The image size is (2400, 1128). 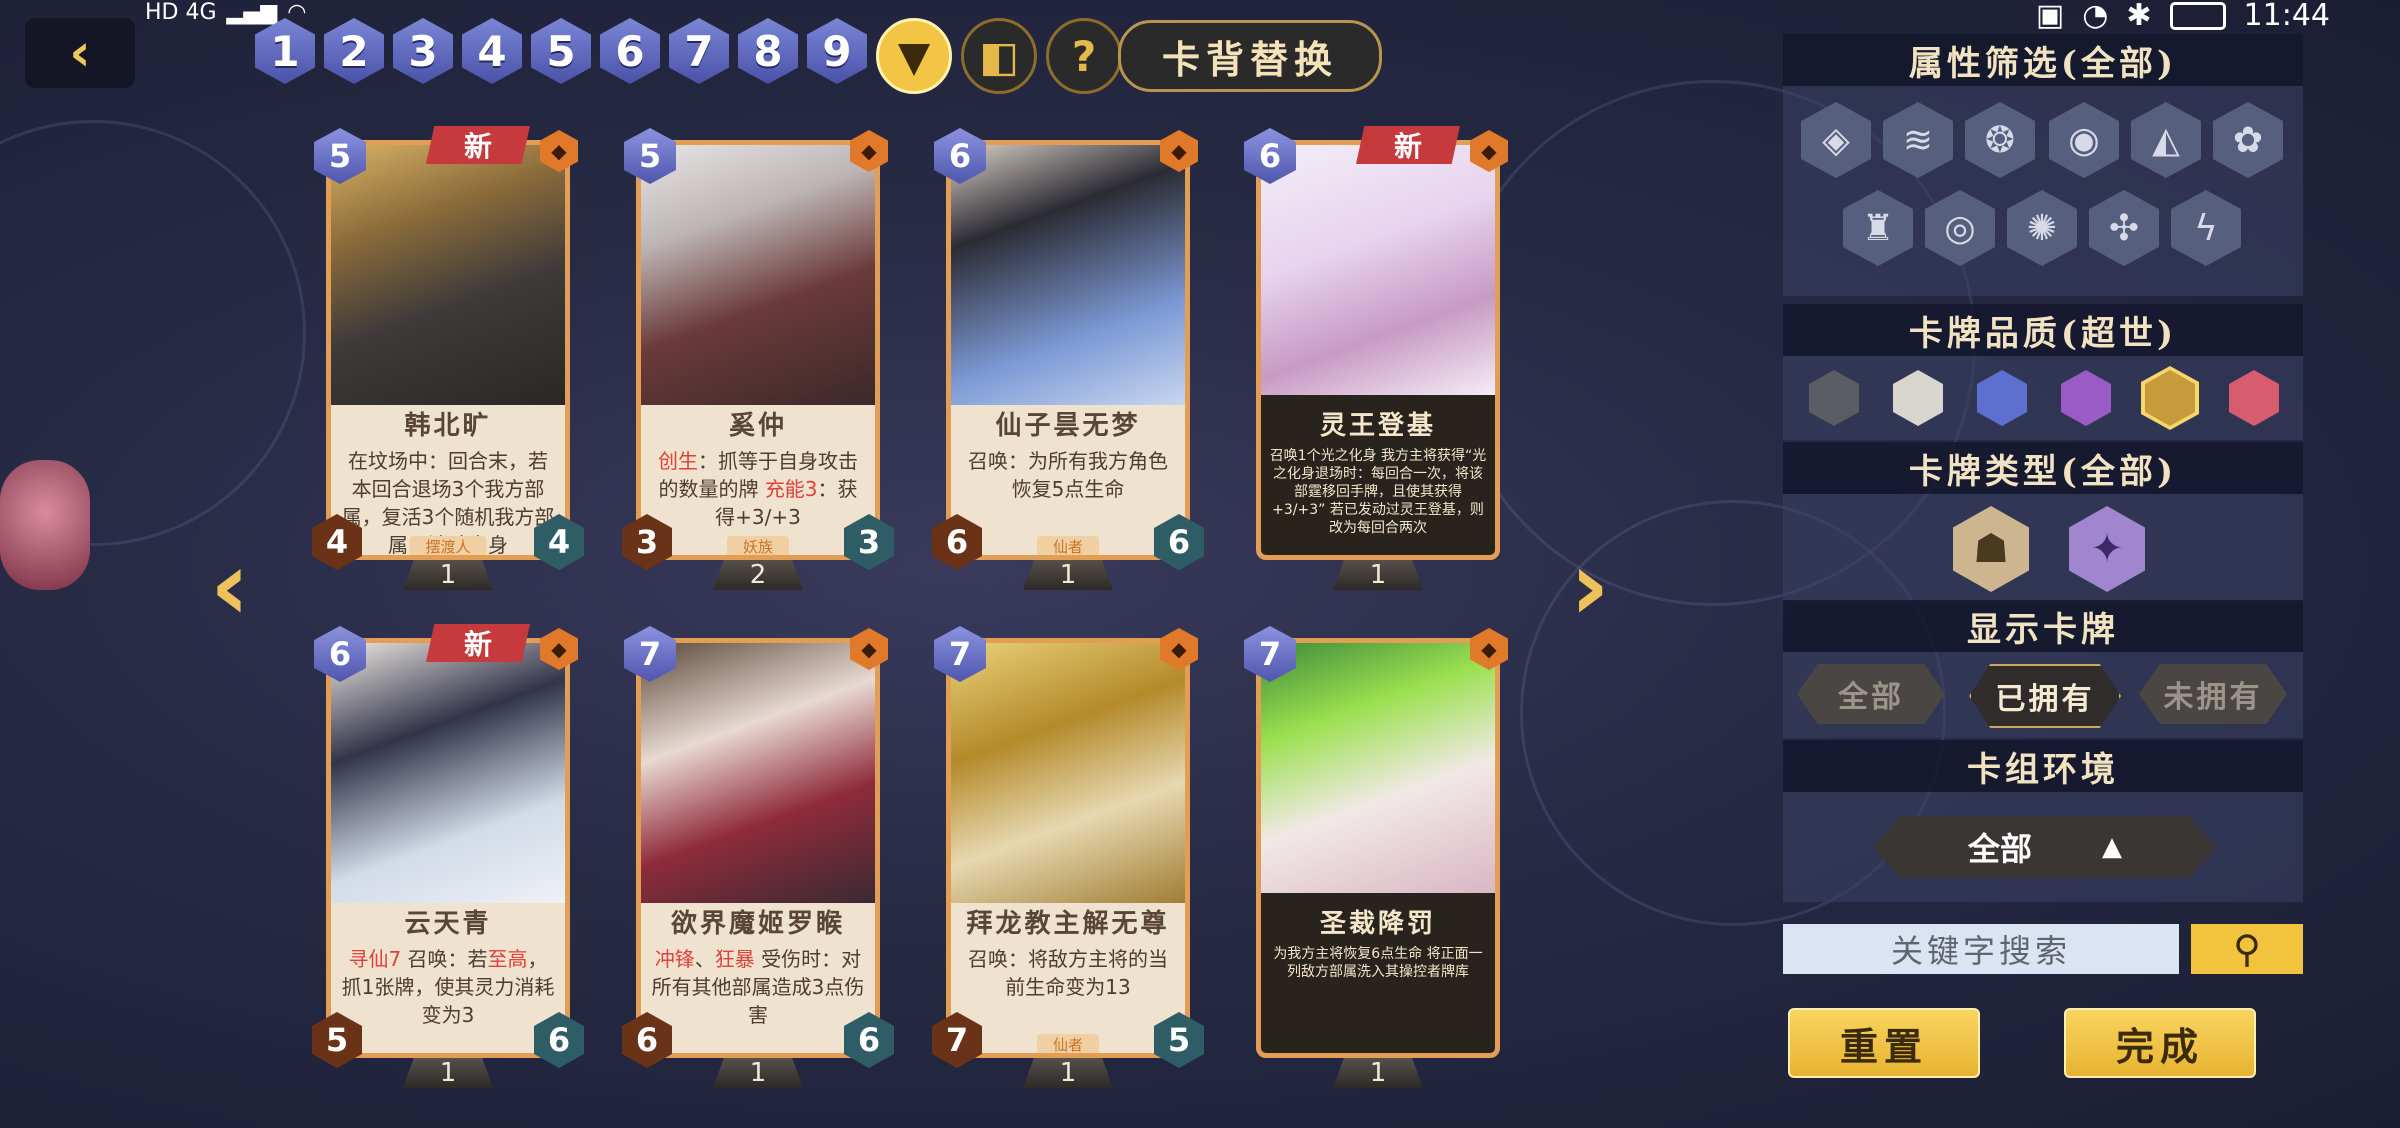 I want to click on done-button: 完成, so click(x=2160, y=1043).